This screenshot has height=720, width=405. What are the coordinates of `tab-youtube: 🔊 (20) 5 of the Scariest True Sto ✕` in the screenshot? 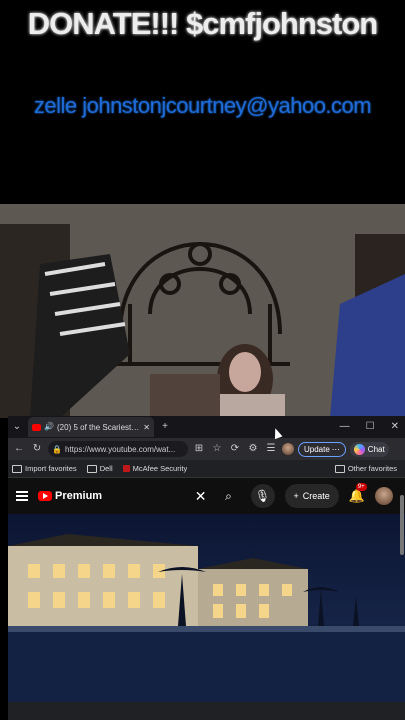 It's located at (91, 427).